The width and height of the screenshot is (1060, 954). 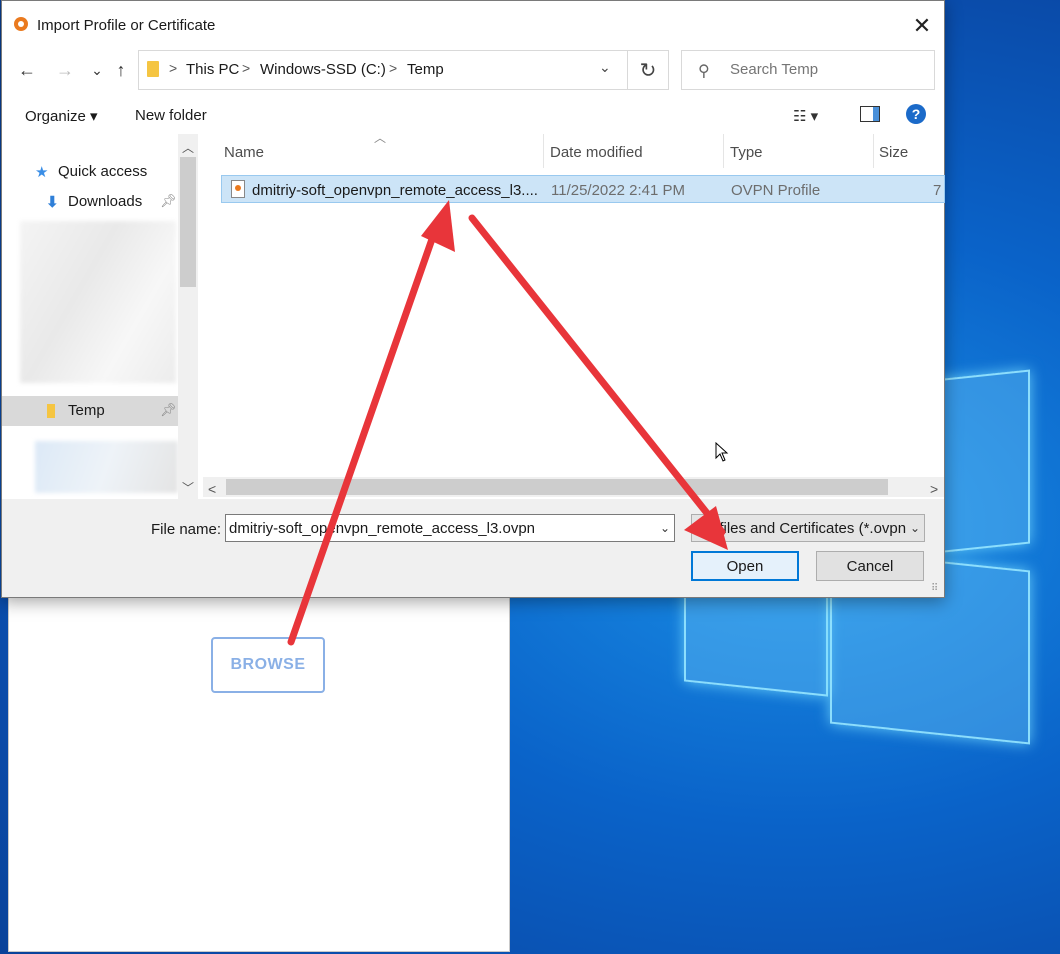 I want to click on sidebar-item-label: Downloads, so click(x=105, y=201).